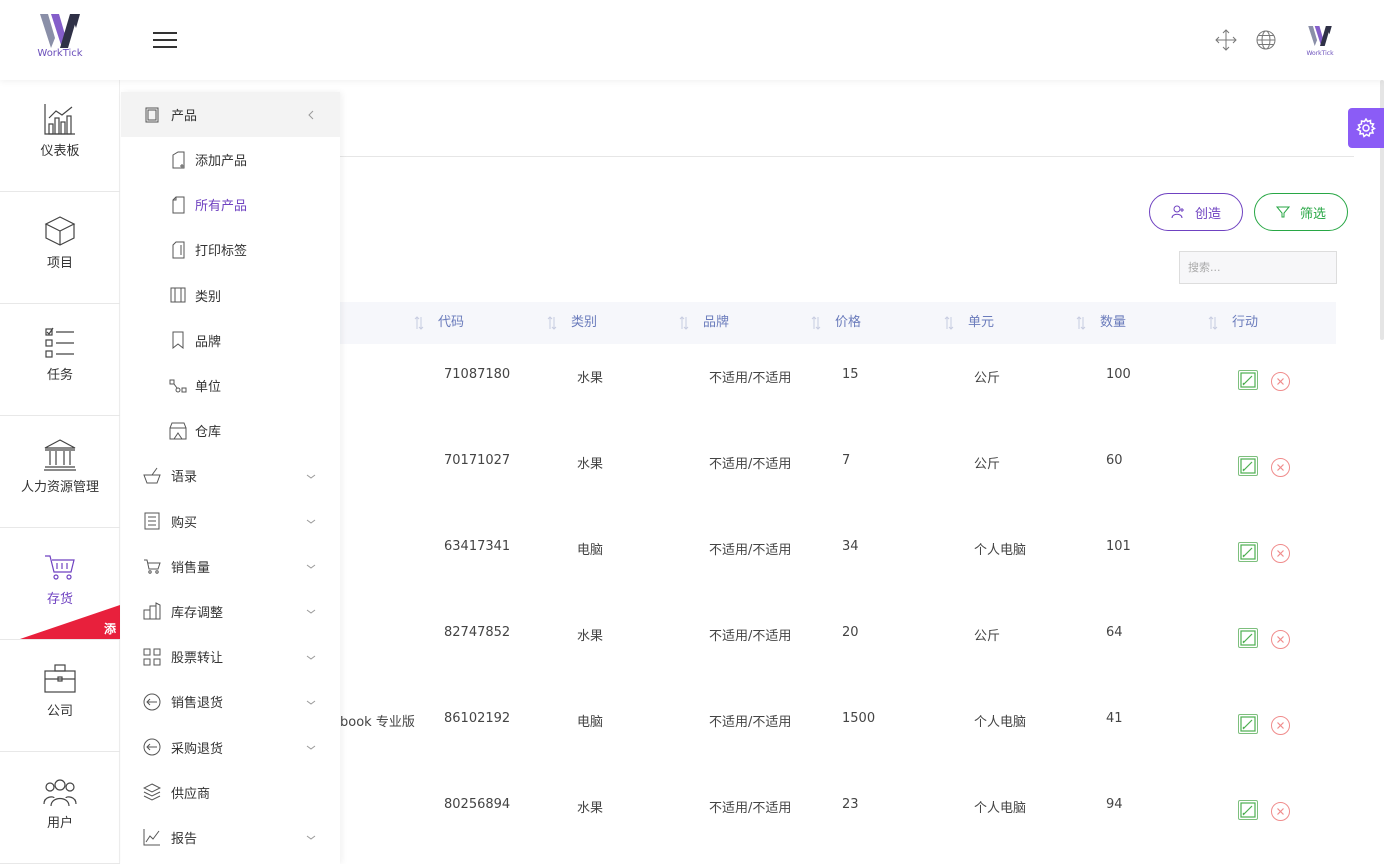 This screenshot has height=864, width=1384. Describe the element at coordinates (230, 521) in the screenshot. I see `submenu-purchases: 购买` at that location.